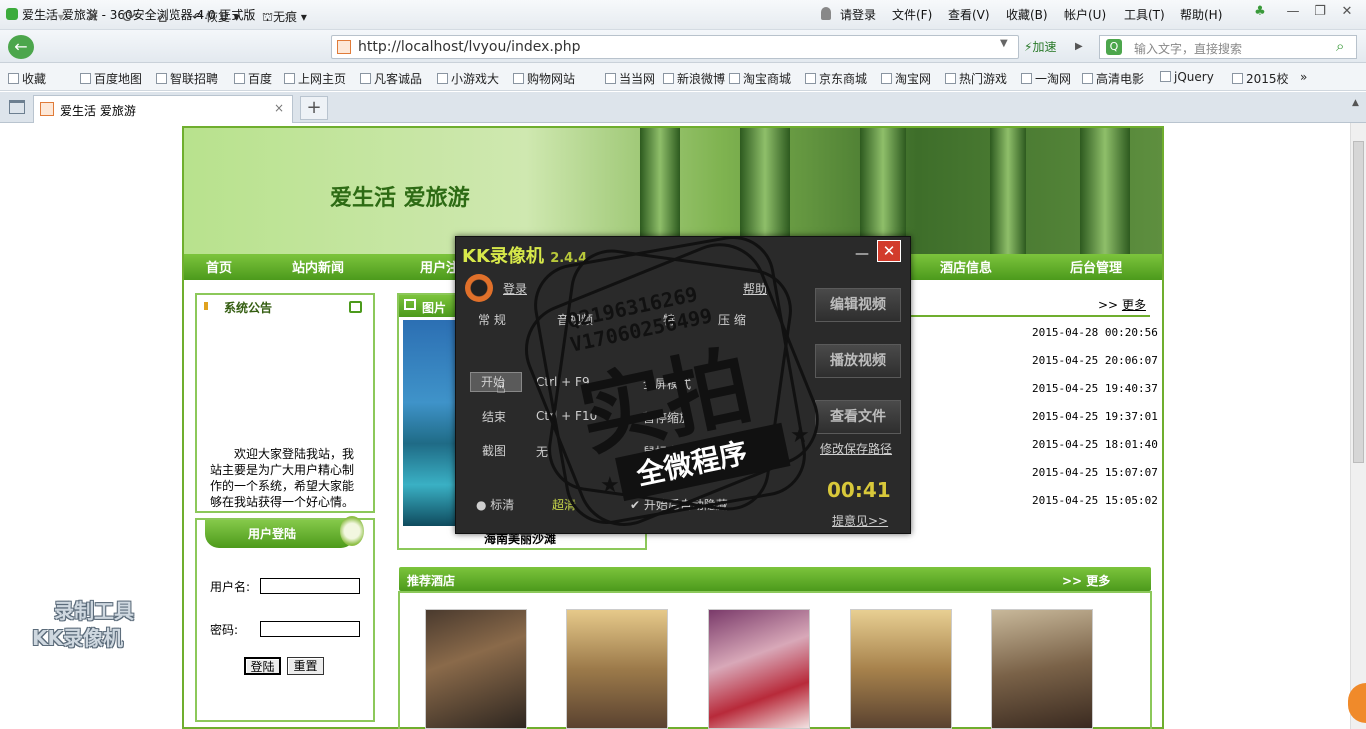 The image size is (1366, 729). What do you see at coordinates (966, 266) in the screenshot?
I see `nav-hotels: 酒店信息` at bounding box center [966, 266].